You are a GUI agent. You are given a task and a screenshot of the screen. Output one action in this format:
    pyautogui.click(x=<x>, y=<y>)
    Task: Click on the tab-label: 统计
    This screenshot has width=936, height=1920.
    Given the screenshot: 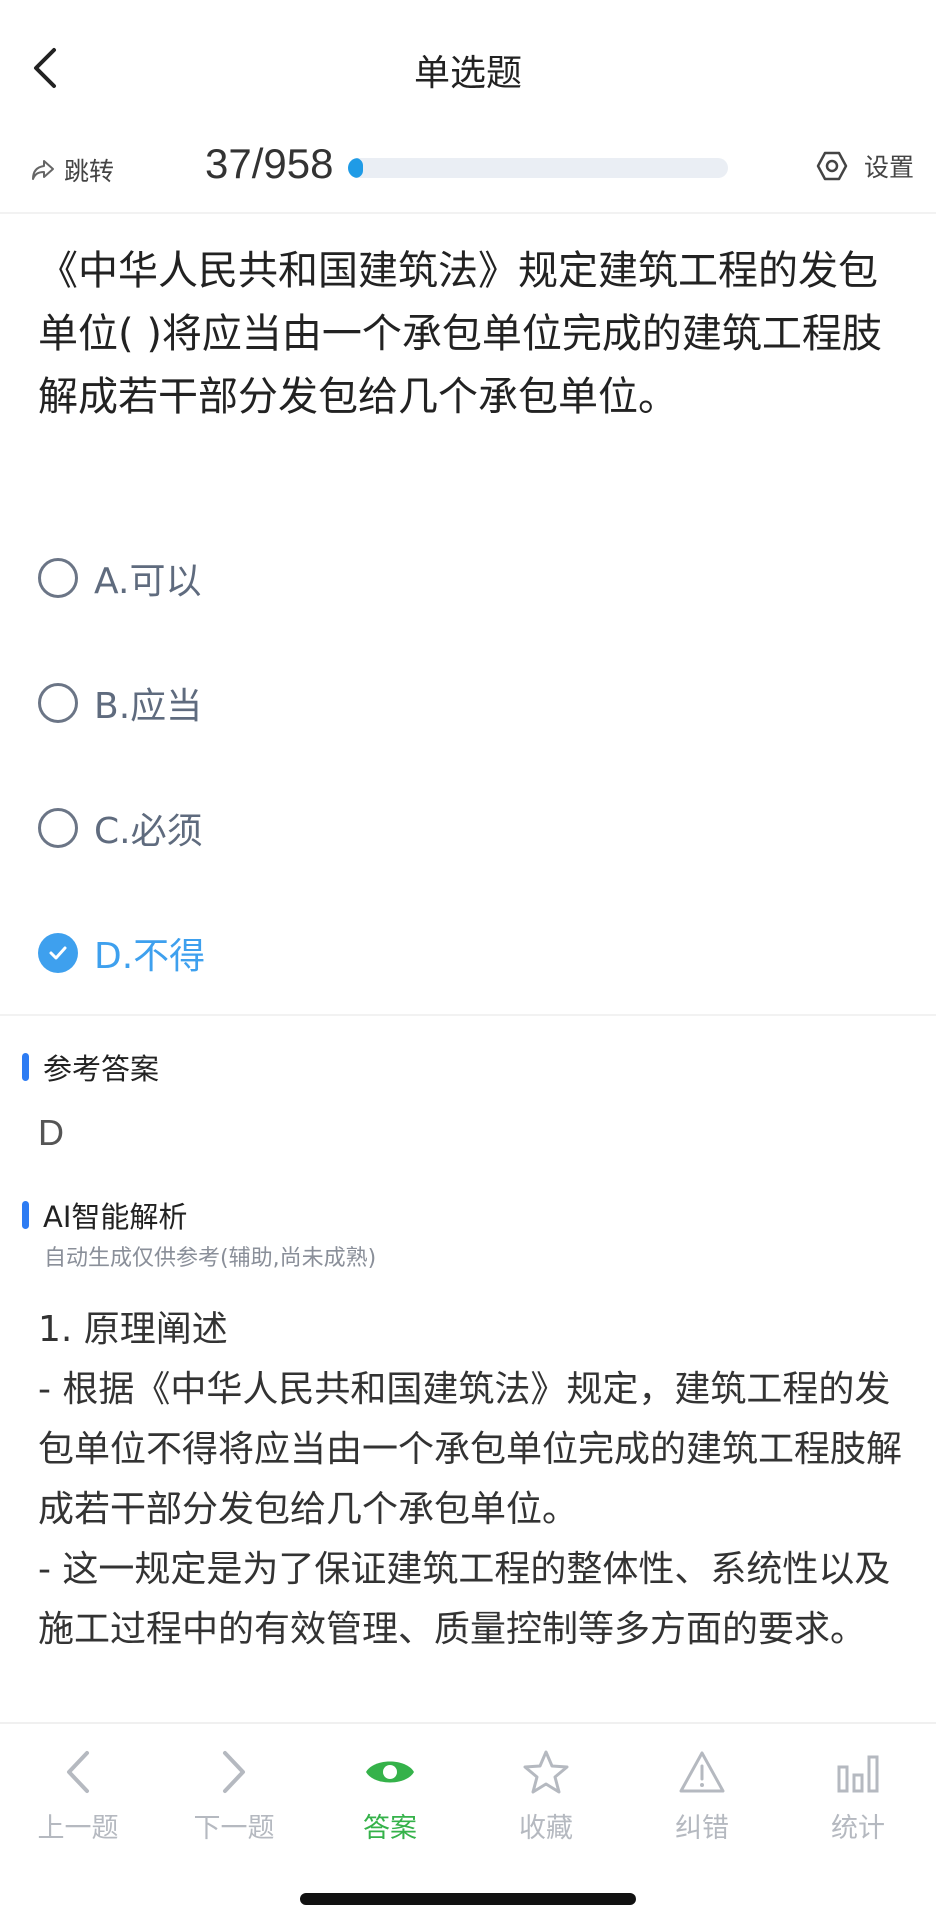 What is the action you would take?
    pyautogui.click(x=858, y=1828)
    